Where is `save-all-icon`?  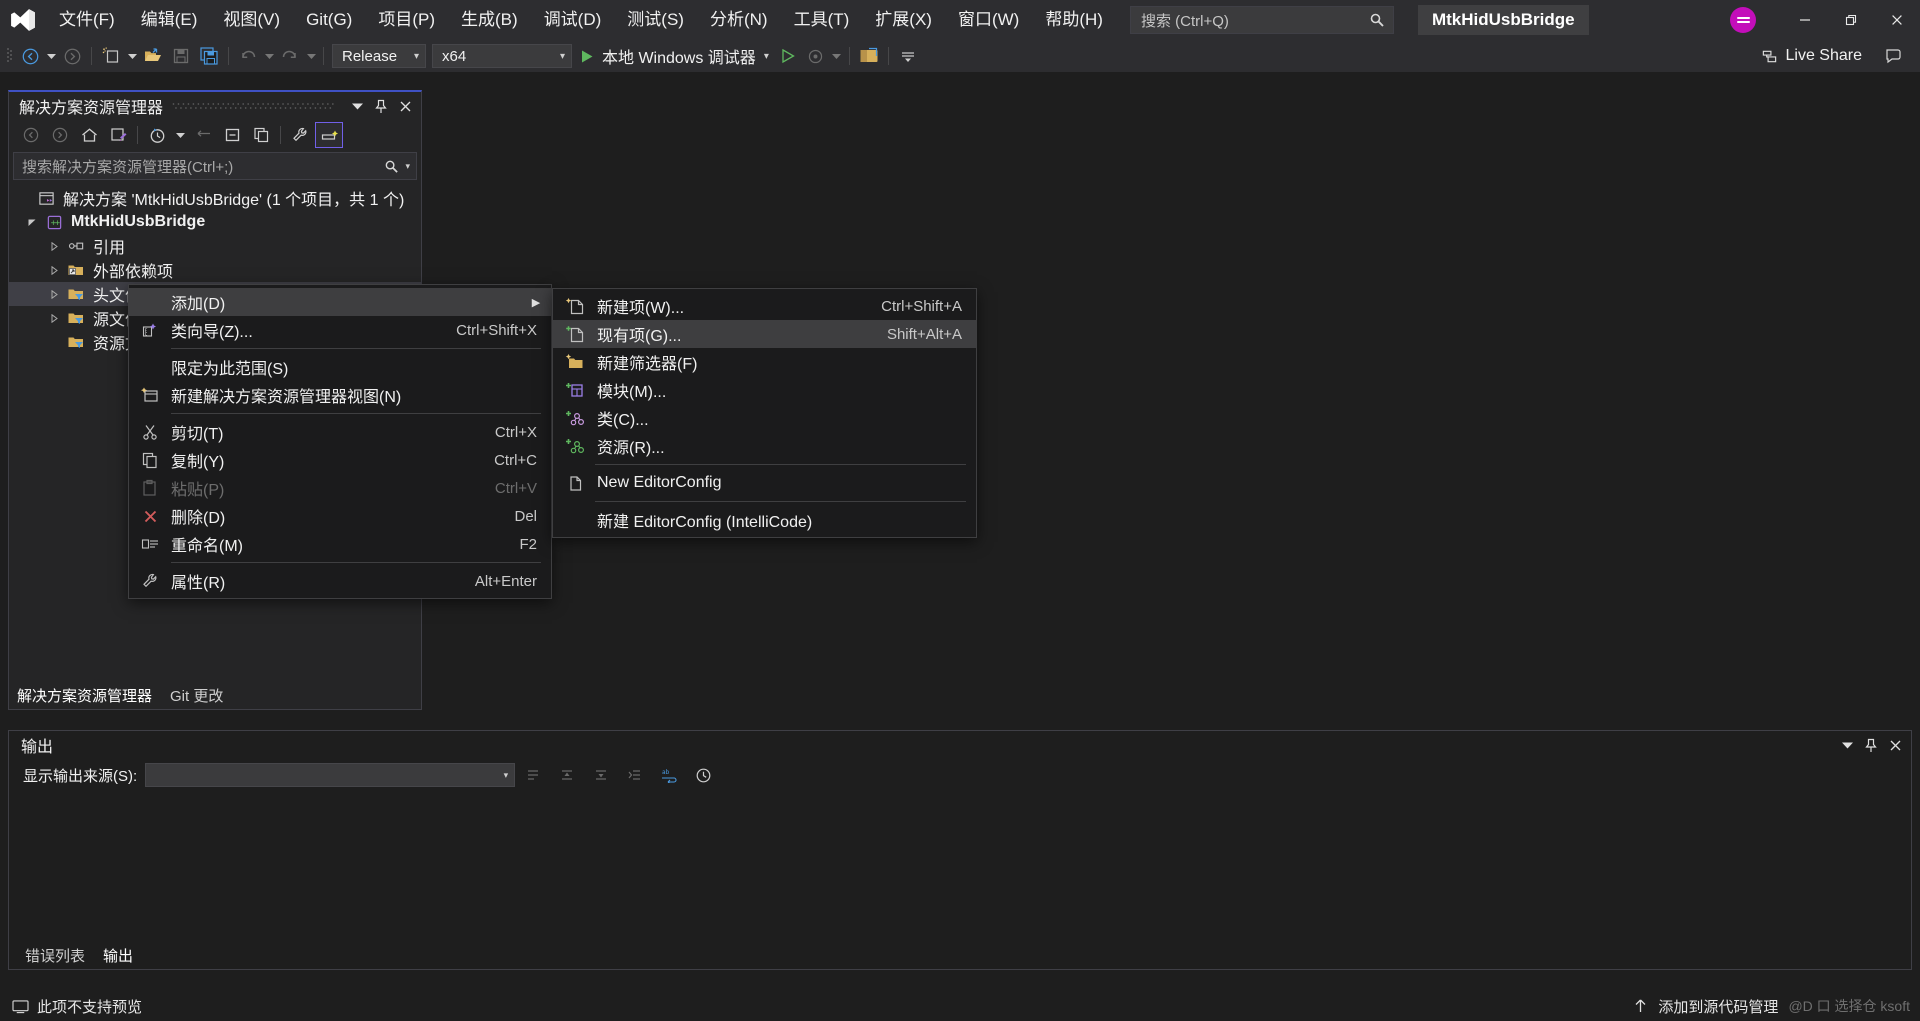 save-all-icon is located at coordinates (209, 56).